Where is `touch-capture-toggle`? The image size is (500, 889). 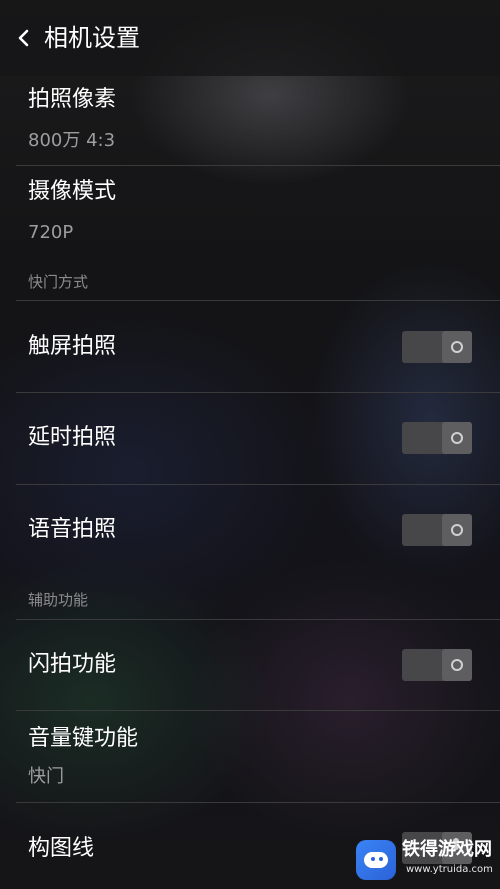 touch-capture-toggle is located at coordinates (437, 347).